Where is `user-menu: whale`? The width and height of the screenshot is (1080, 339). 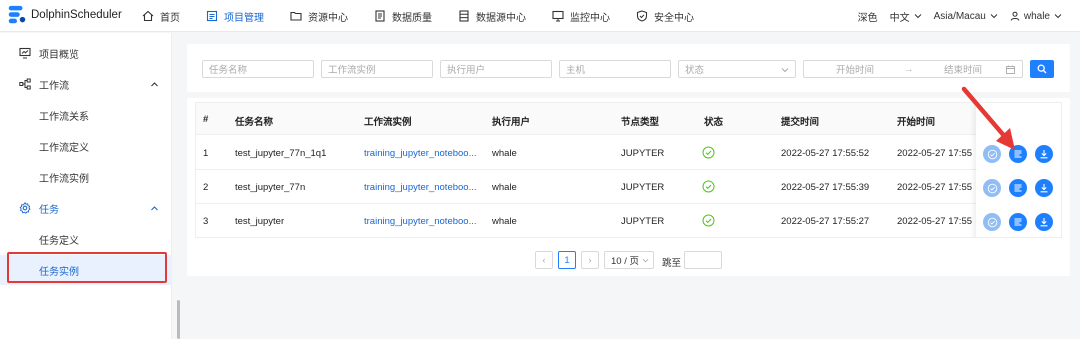
user-menu: whale is located at coordinates (1036, 16).